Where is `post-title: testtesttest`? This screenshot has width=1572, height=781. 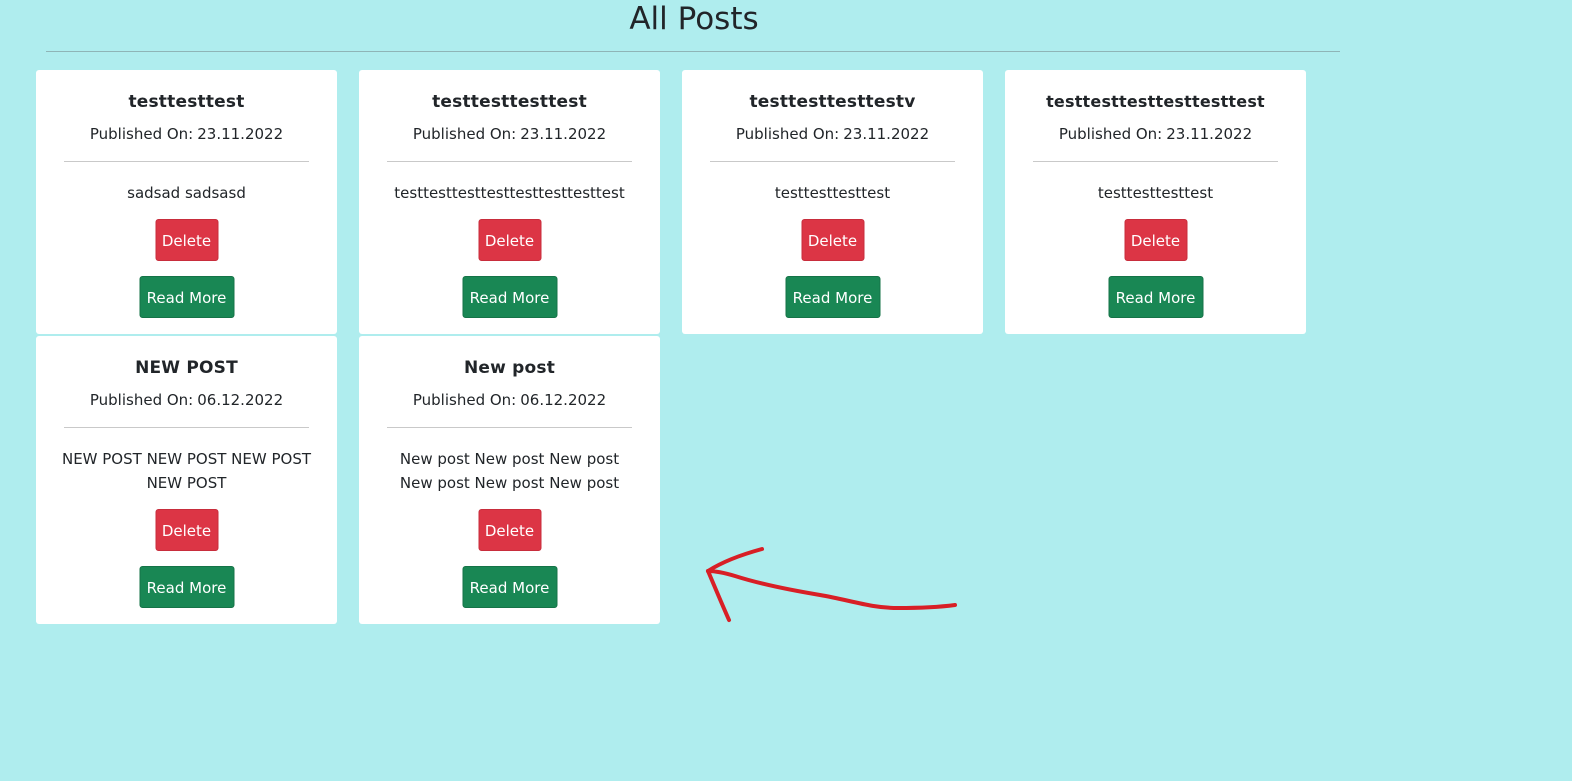
post-title: testtesttest is located at coordinates (186, 102).